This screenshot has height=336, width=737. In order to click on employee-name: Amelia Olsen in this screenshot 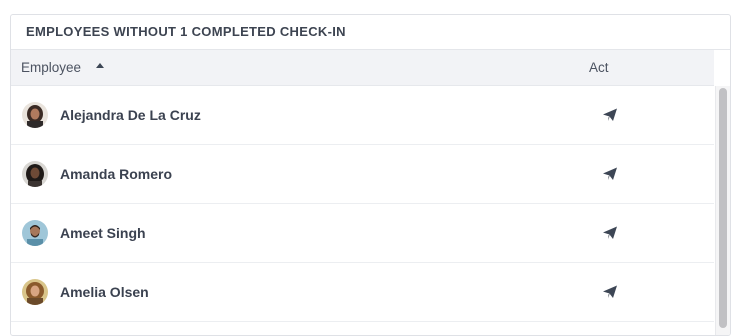, I will do `click(104, 292)`.